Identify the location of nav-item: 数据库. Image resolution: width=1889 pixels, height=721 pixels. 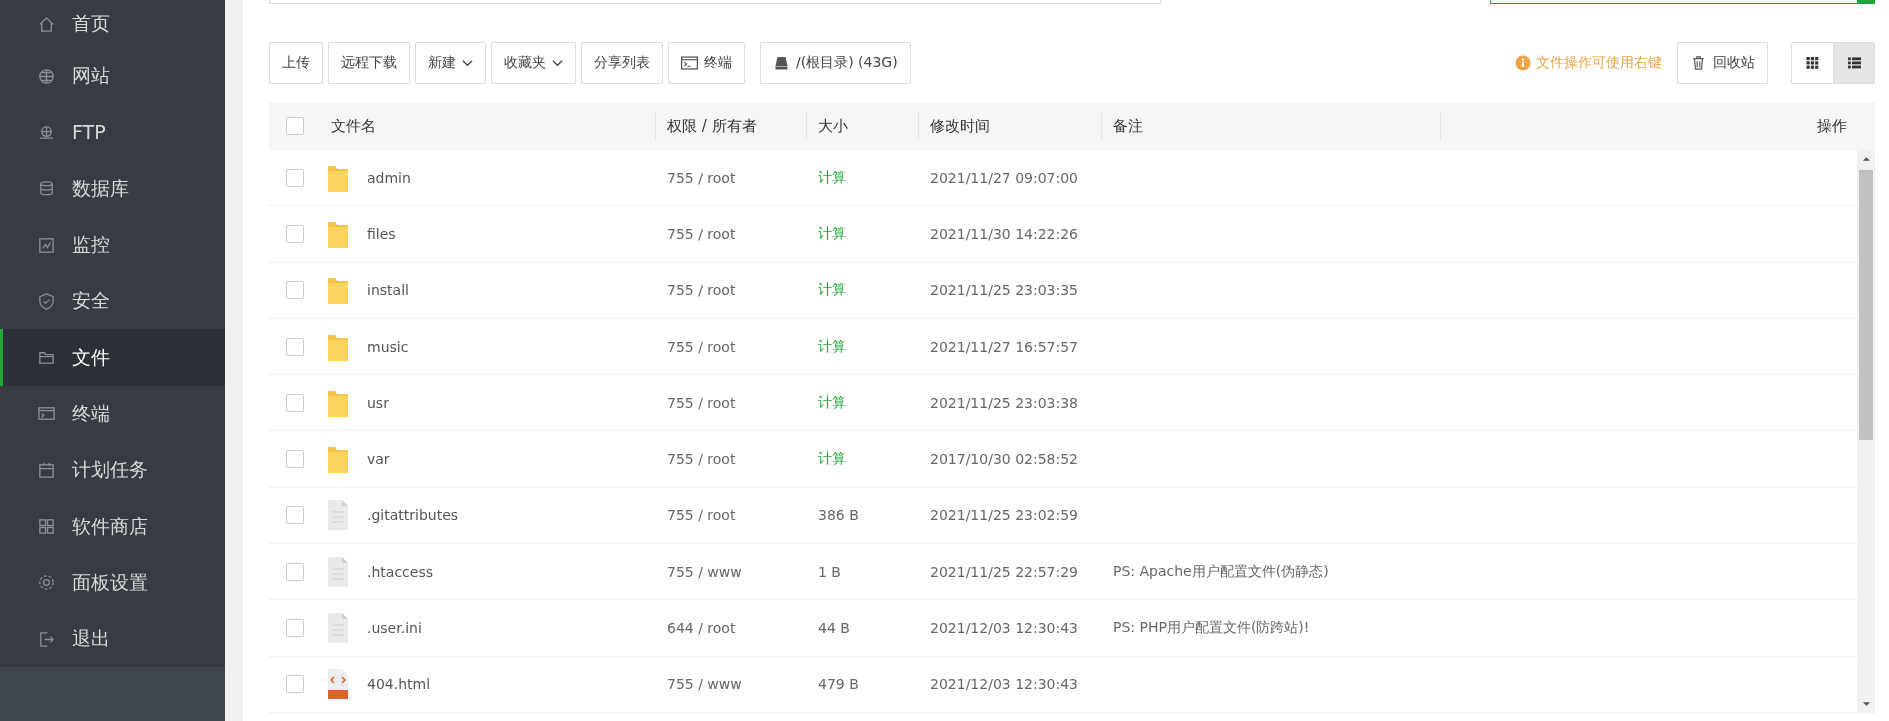
(112, 188).